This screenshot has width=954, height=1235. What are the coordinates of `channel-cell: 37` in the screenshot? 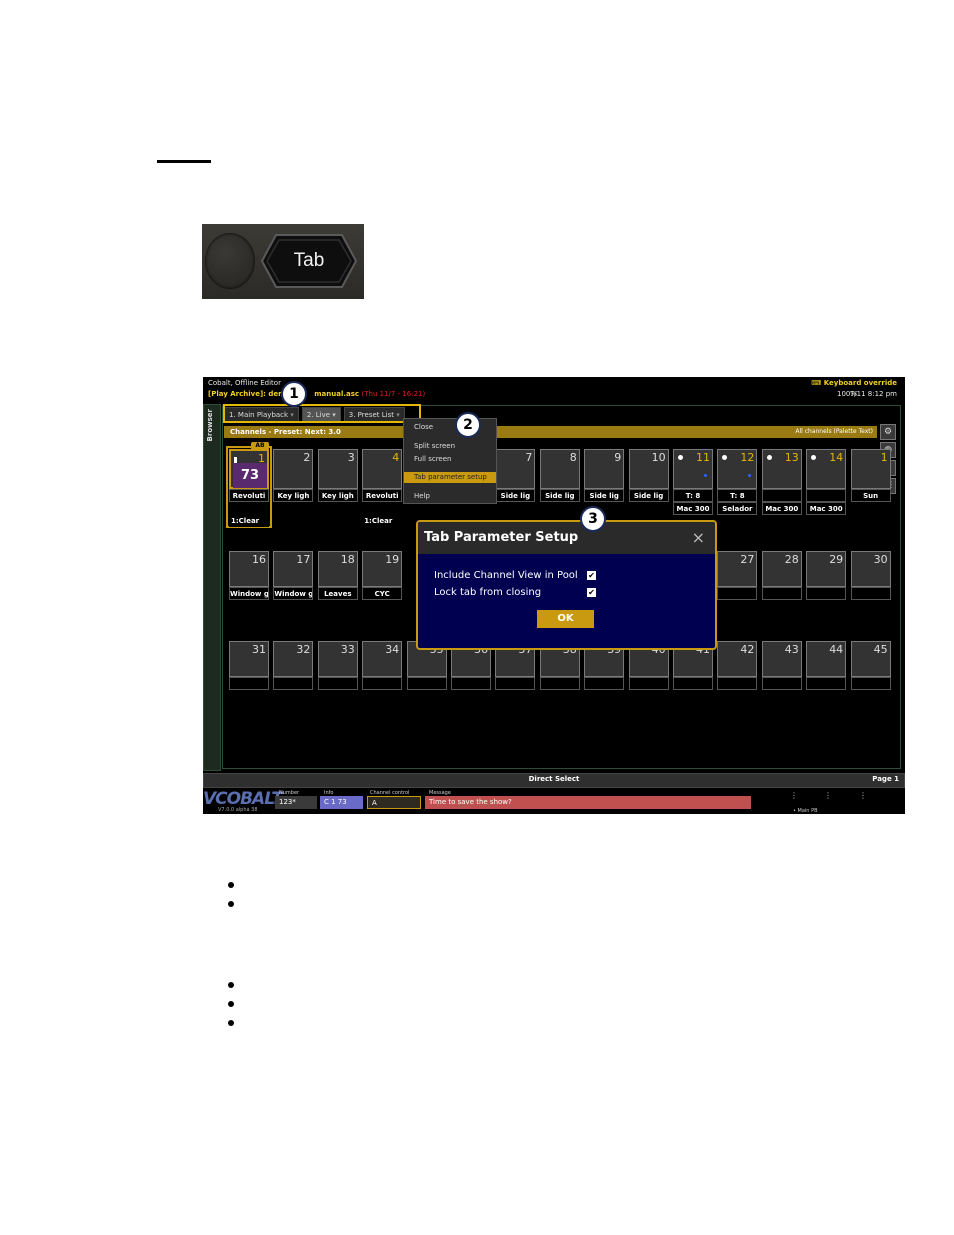 It's located at (515, 679).